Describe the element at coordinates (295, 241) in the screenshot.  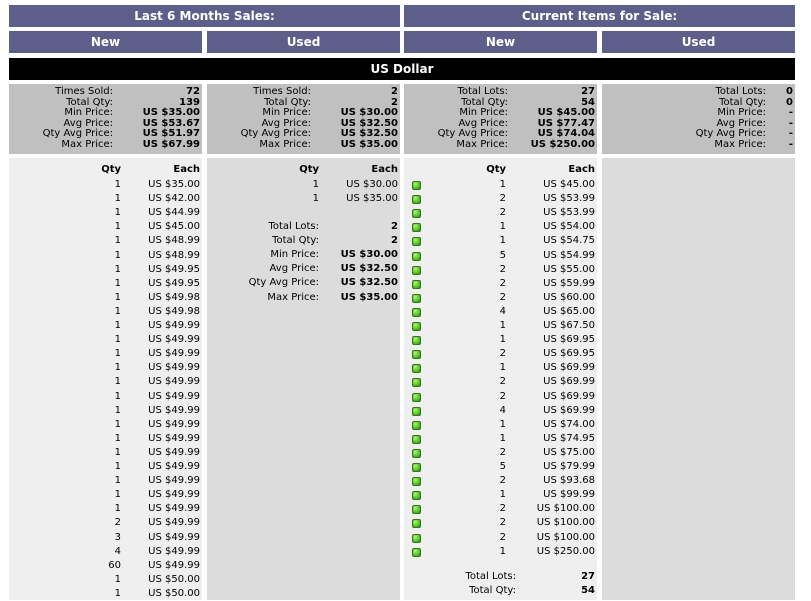
I see `totals-label: Total Qty:` at that location.